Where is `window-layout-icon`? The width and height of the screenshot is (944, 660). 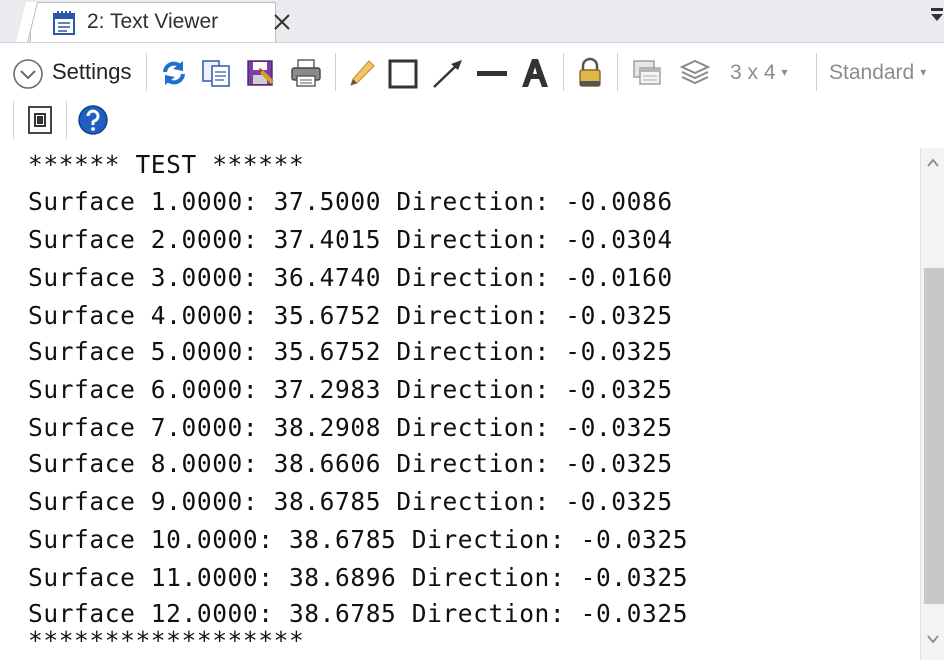
window-layout-icon is located at coordinates (647, 73).